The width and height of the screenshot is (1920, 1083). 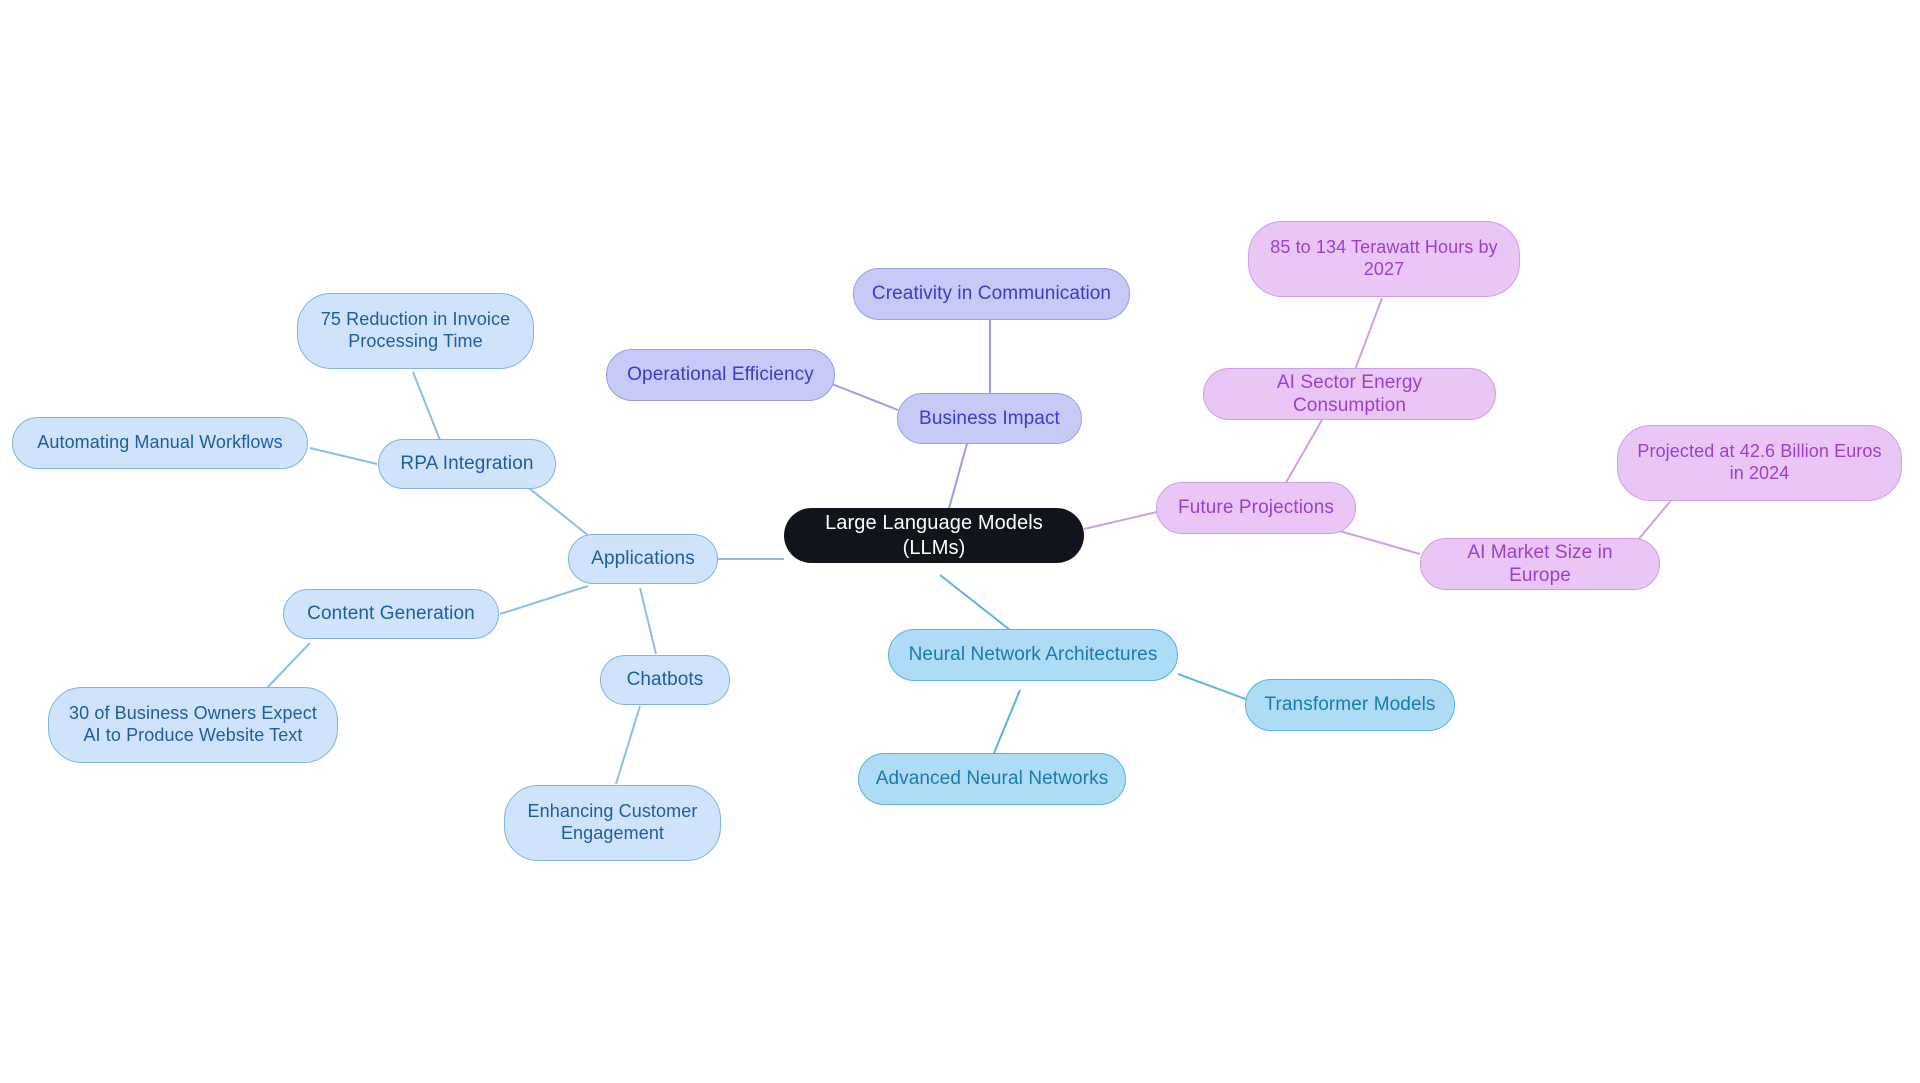 What do you see at coordinates (1120, 520) in the screenshot?
I see `edge-root-future` at bounding box center [1120, 520].